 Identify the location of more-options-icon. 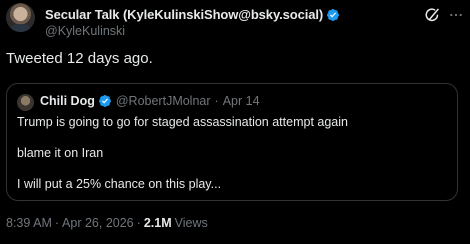
(456, 15).